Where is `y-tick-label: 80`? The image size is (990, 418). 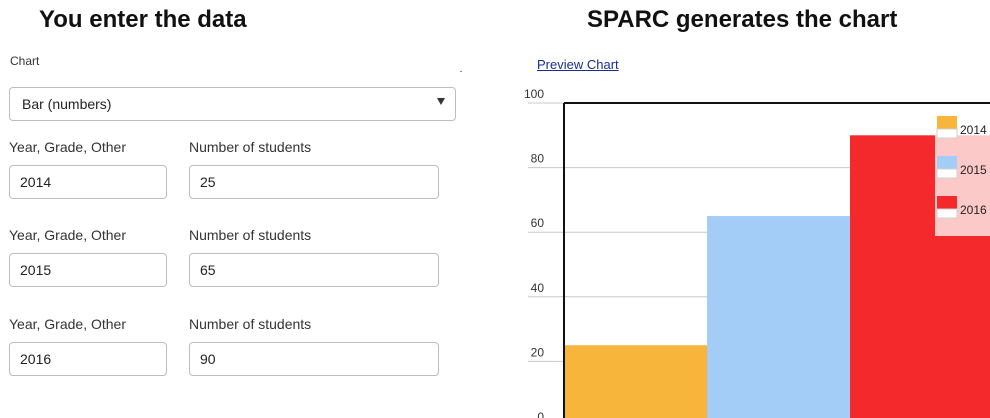
y-tick-label: 80 is located at coordinates (538, 159).